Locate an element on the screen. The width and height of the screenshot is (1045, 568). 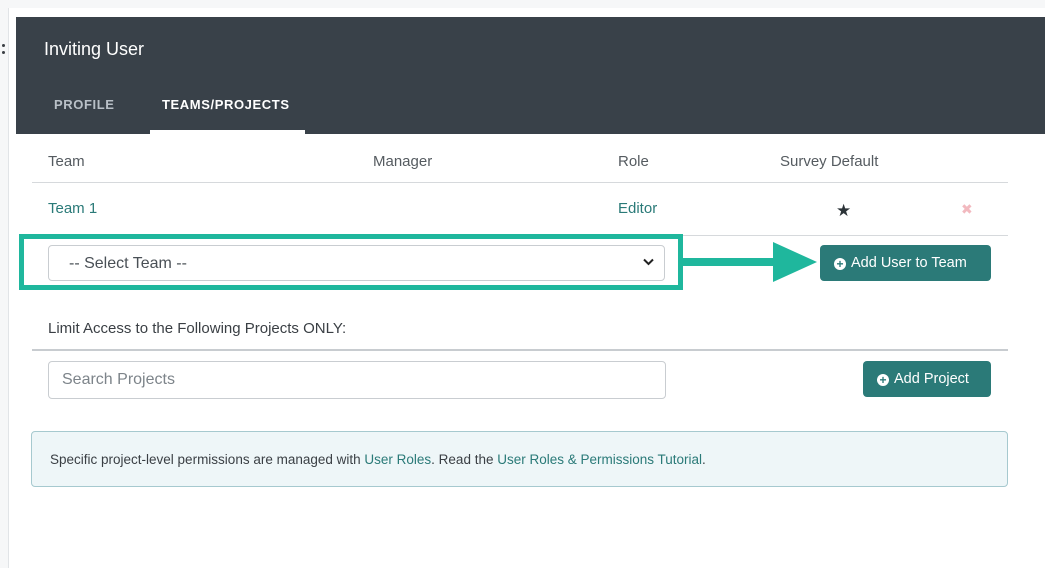
column-header-manager: Manager is located at coordinates (403, 161).